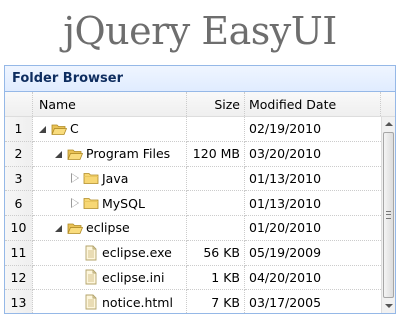 The width and height of the screenshot is (400, 320). Describe the element at coordinates (313, 228) in the screenshot. I see `date-cell: 01/20/2010` at that location.